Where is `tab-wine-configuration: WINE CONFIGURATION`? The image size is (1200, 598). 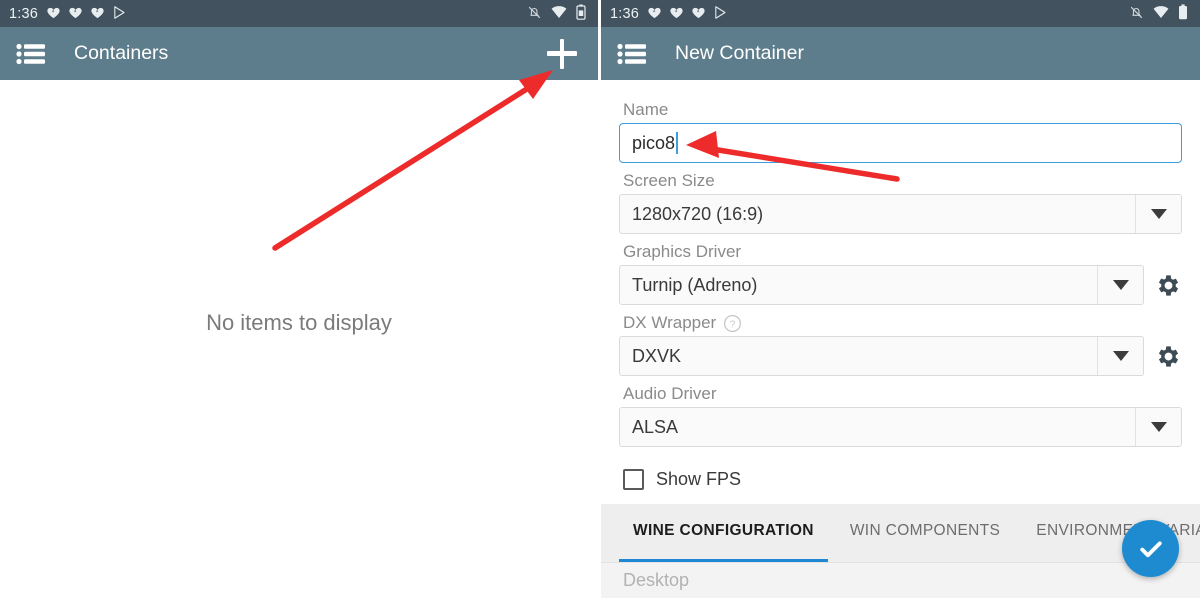
tab-wine-configuration: WINE CONFIGURATION is located at coordinates (723, 542).